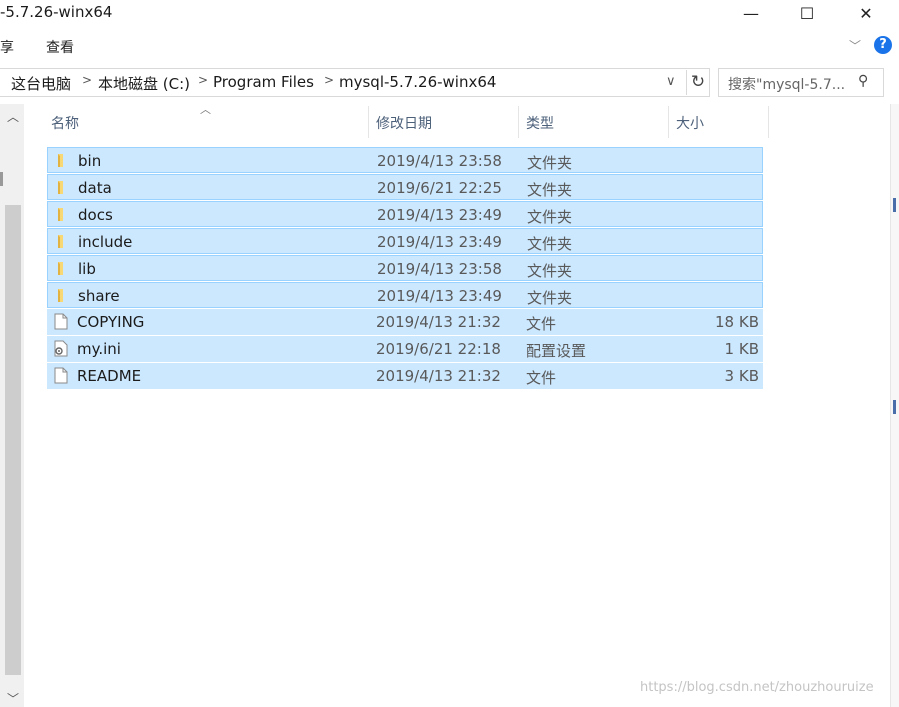 The height and width of the screenshot is (707, 899). What do you see at coordinates (90, 161) in the screenshot?
I see `file-name: bin` at bounding box center [90, 161].